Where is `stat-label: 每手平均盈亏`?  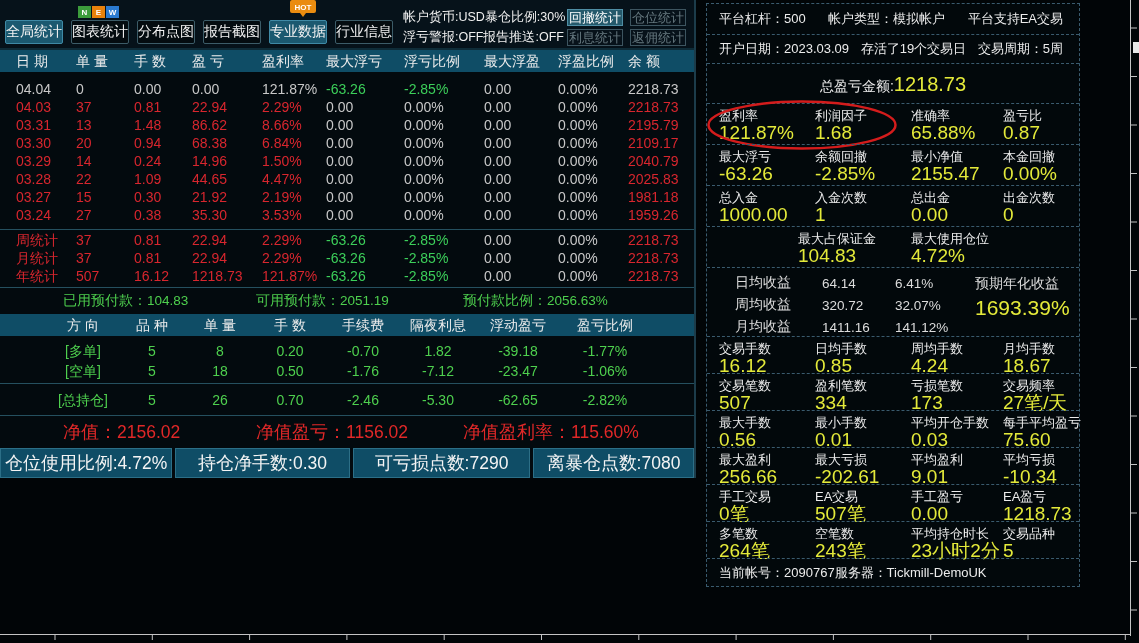
stat-label: 每手平均盈亏 is located at coordinates (1041, 422).